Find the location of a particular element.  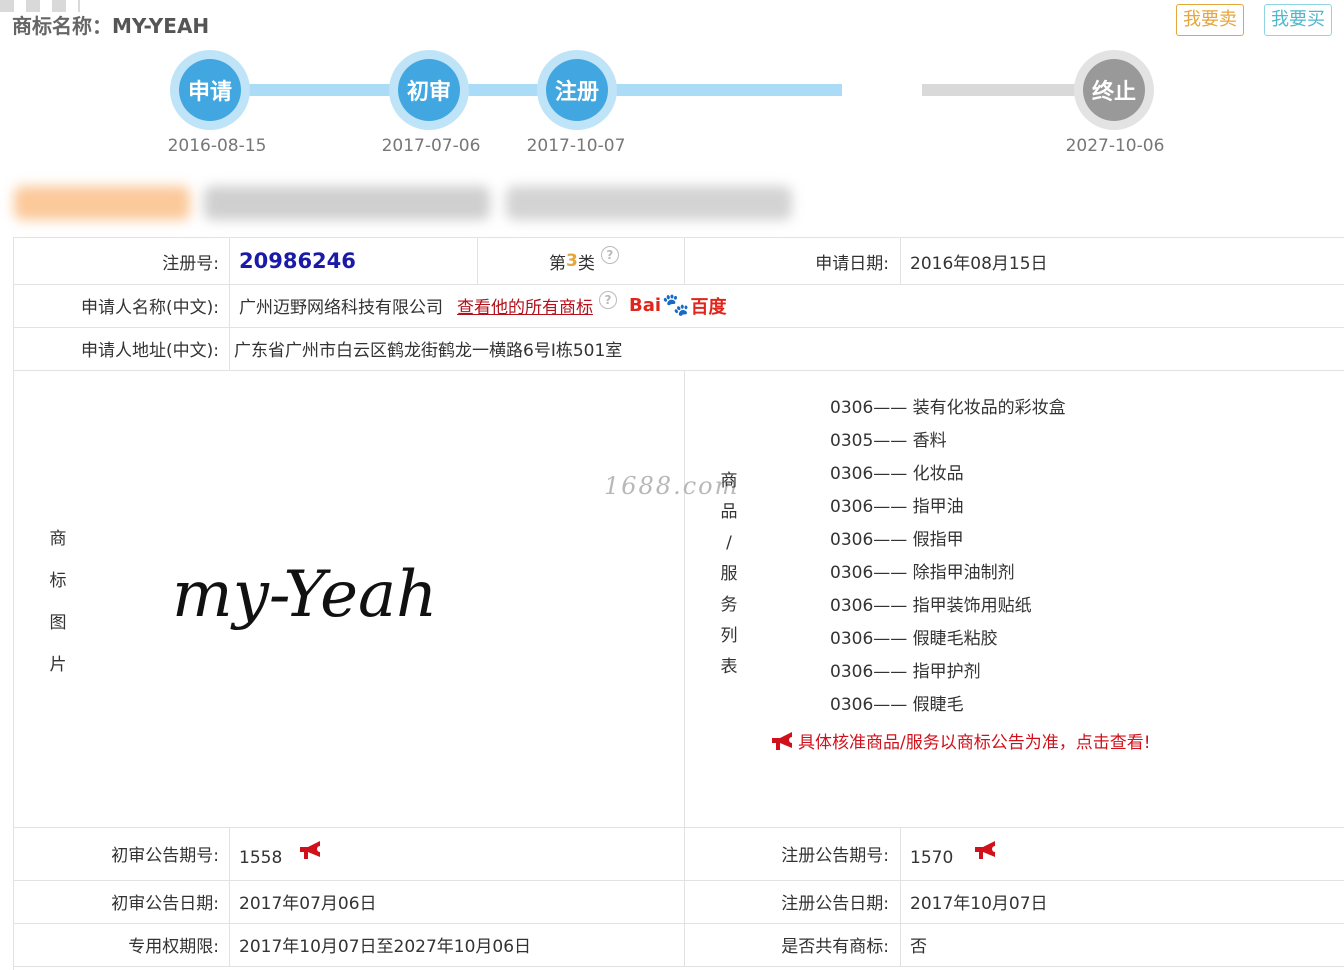

goods-section-label: 商 品 / 服 务 列 表 is located at coordinates (729, 574).